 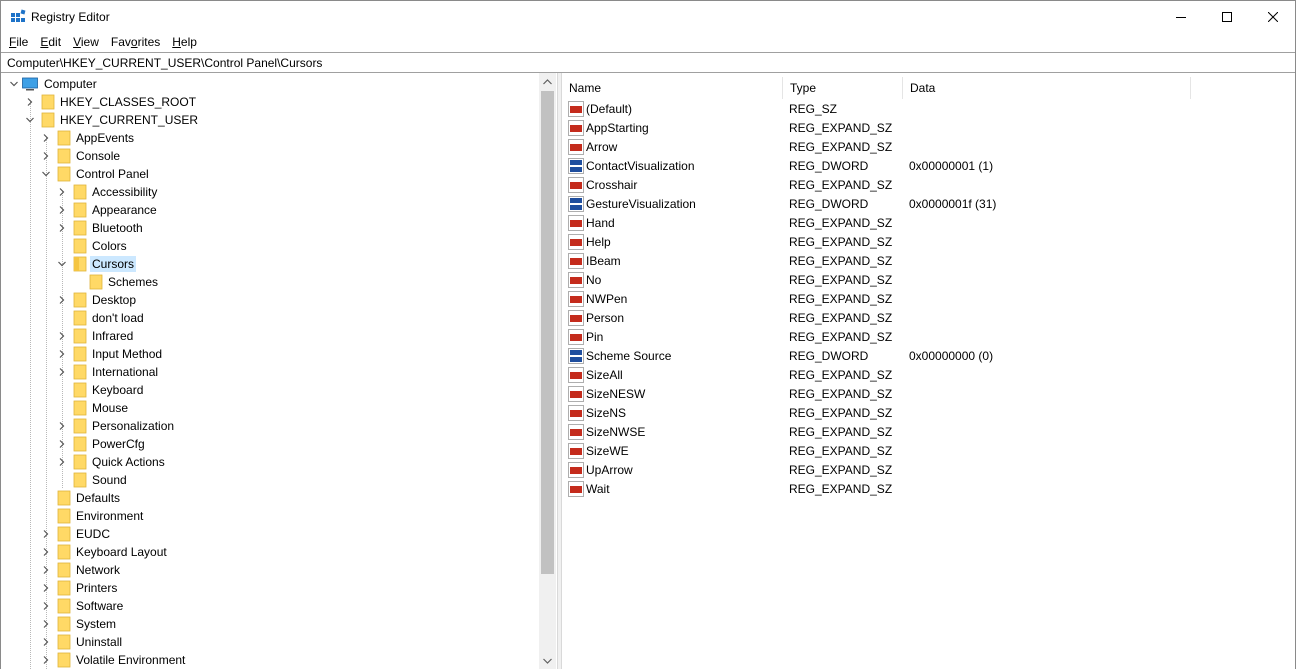 What do you see at coordinates (270, 444) in the screenshot?
I see `tree-node: PowerCfg` at bounding box center [270, 444].